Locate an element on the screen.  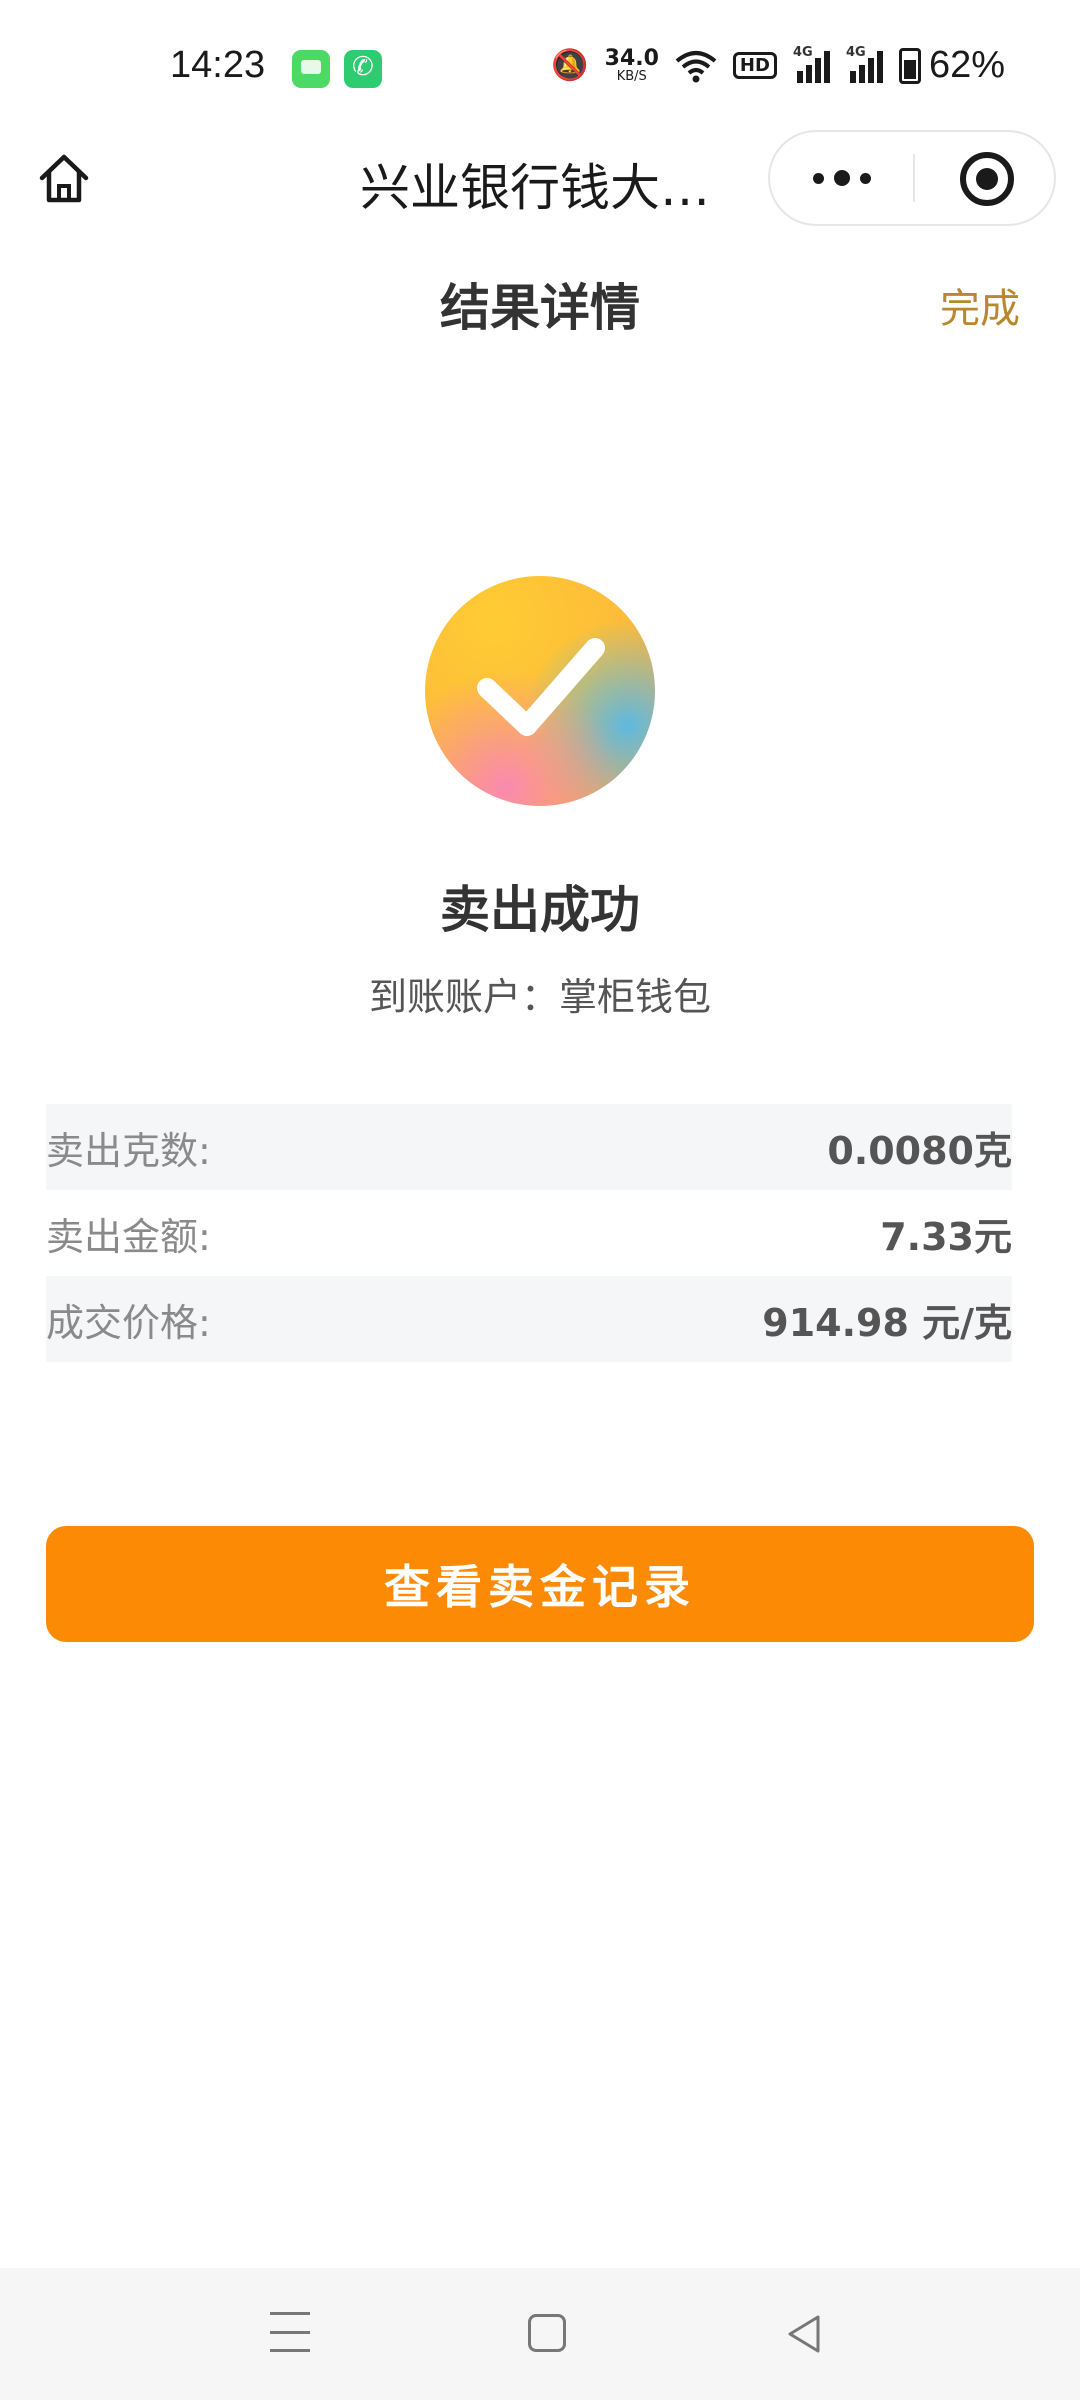
system-nav-bar is located at coordinates (540, 2334).